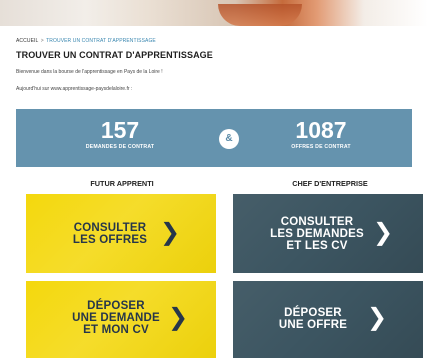 This screenshot has height=358, width=428. What do you see at coordinates (321, 130) in the screenshot?
I see `offers-count: 1087` at bounding box center [321, 130].